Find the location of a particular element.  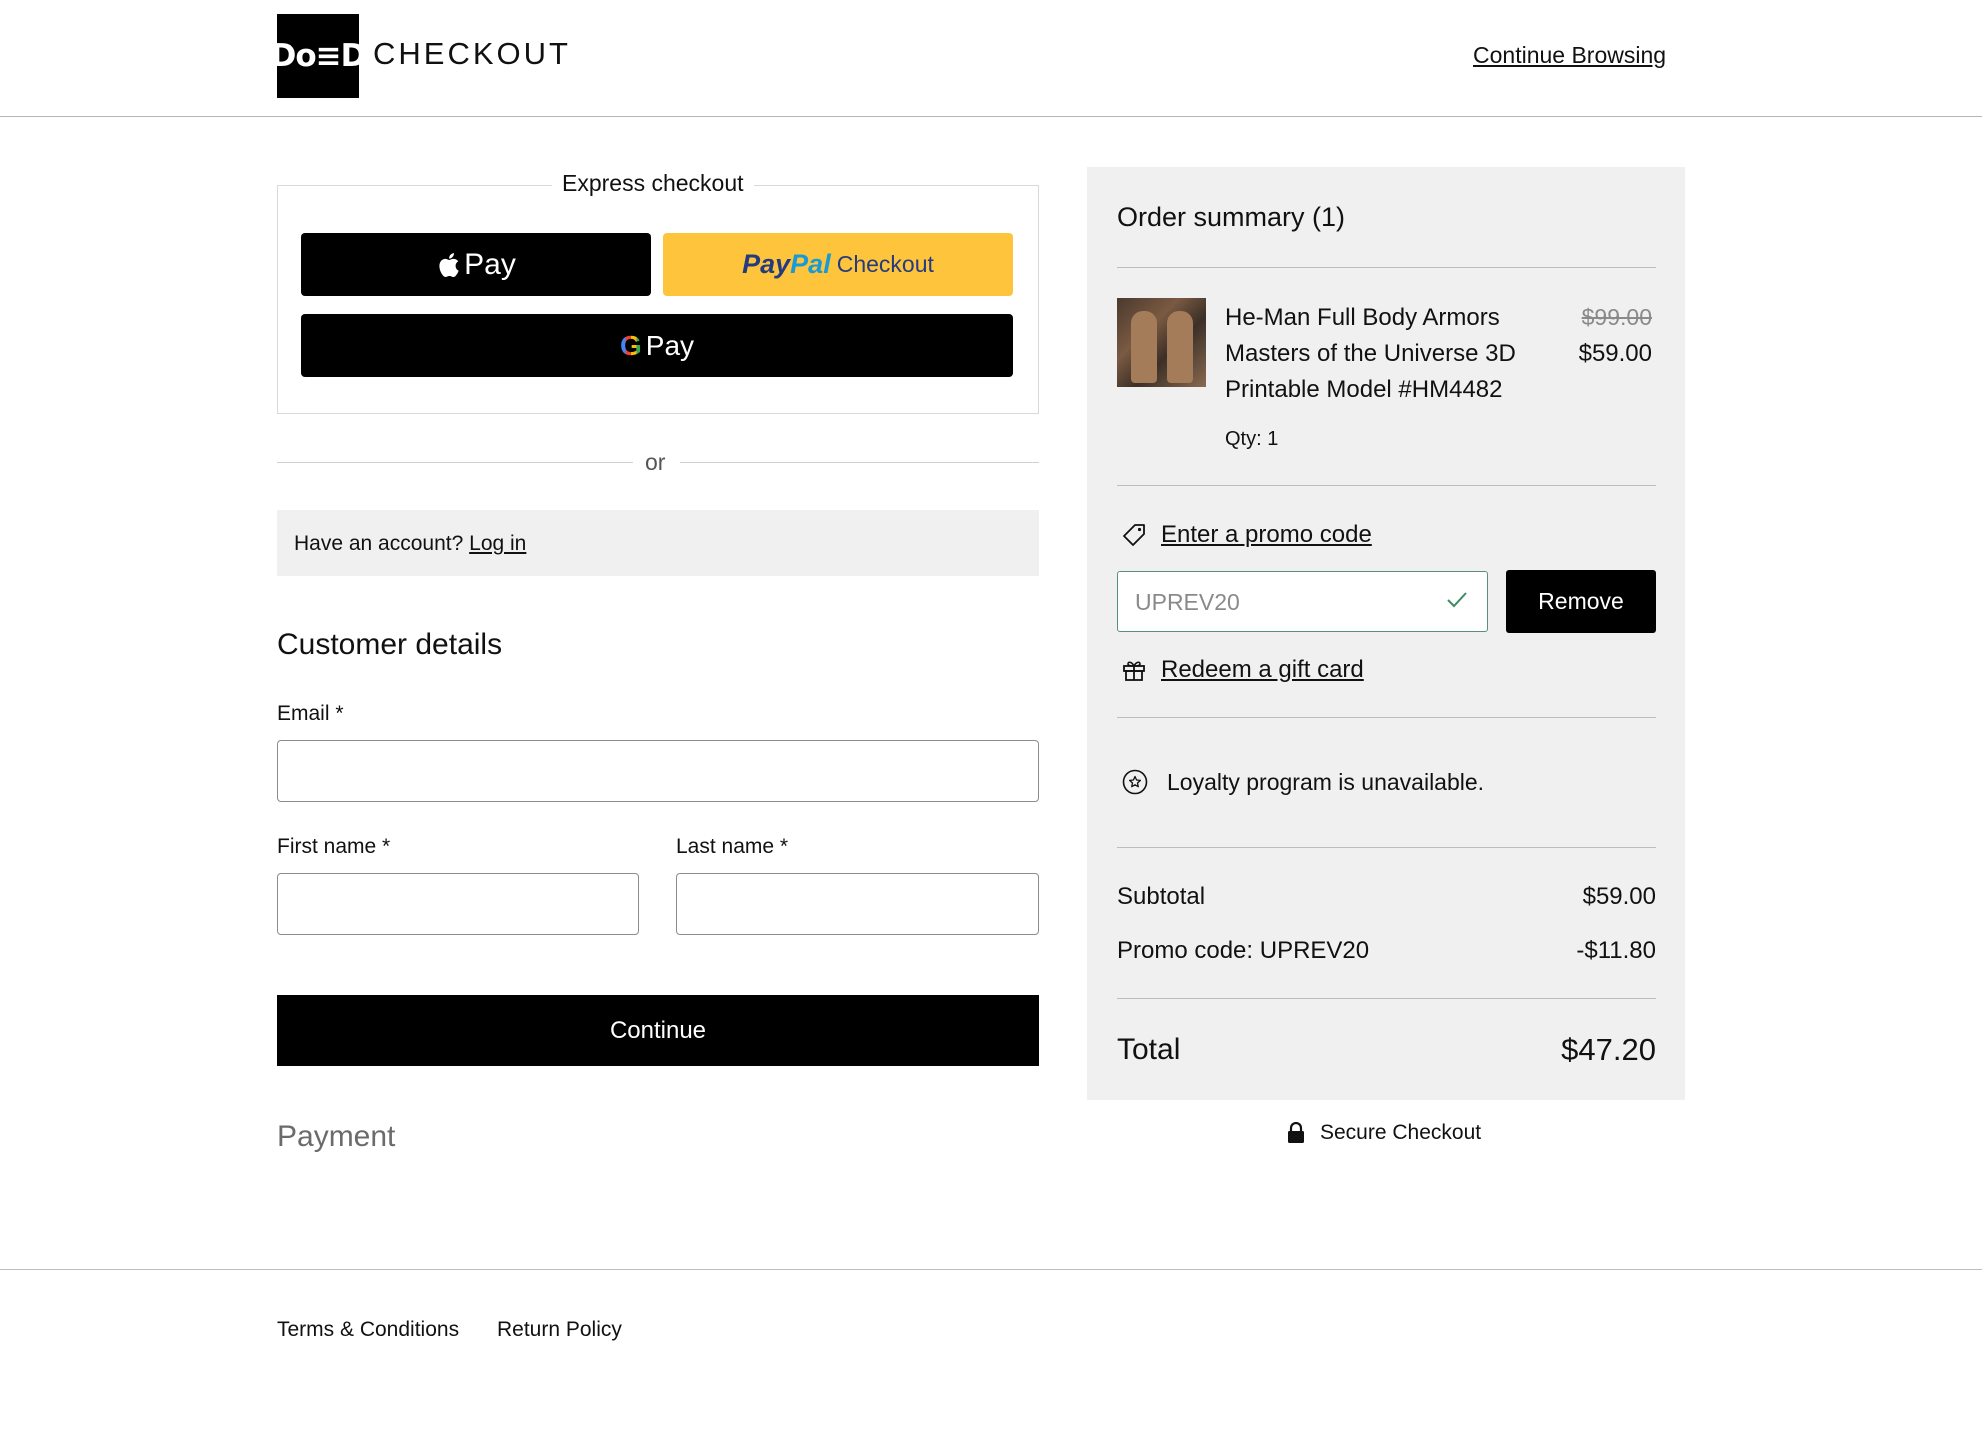

account-prompt-text: Have an account? is located at coordinates (379, 543).